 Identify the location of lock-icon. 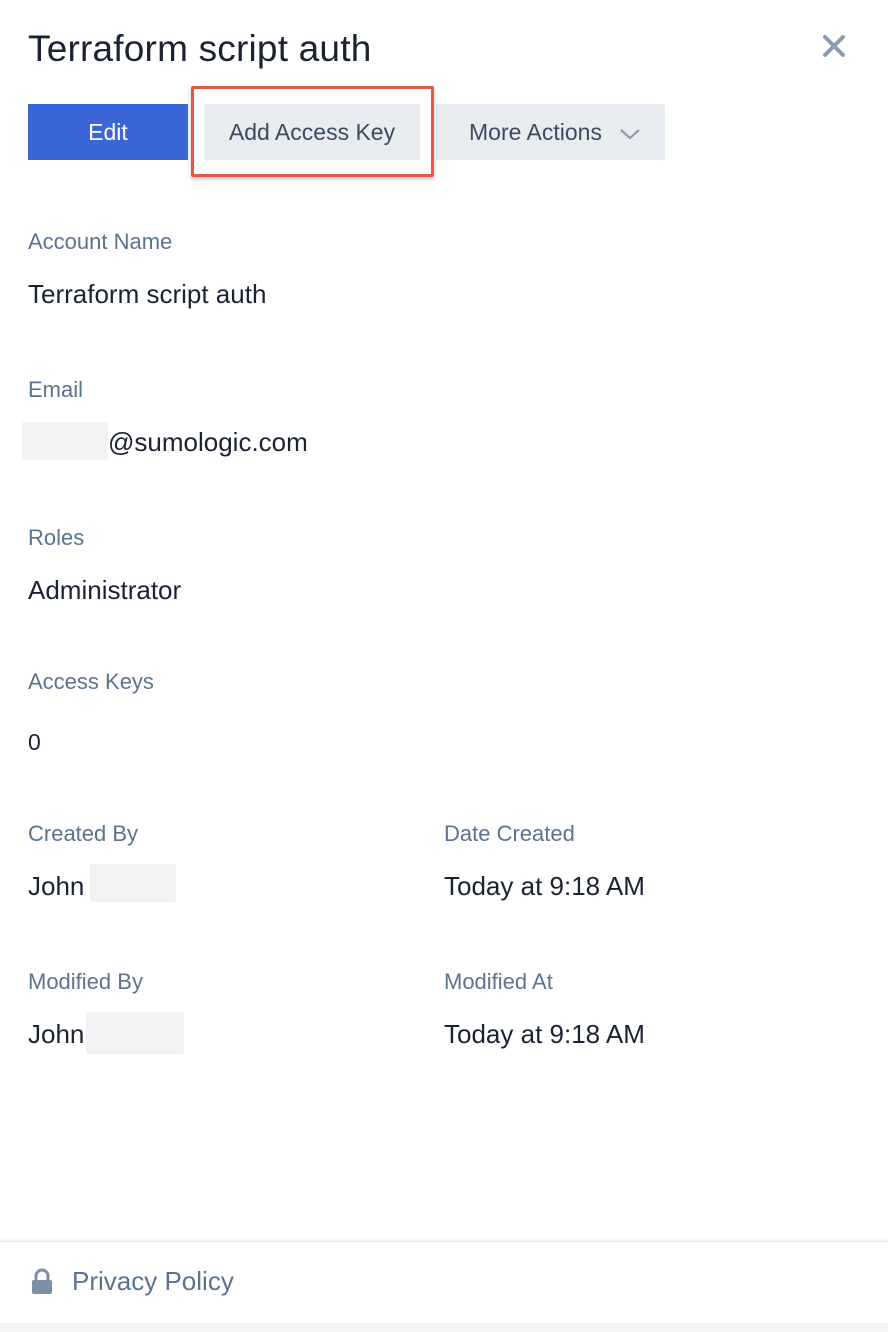
(42, 1282).